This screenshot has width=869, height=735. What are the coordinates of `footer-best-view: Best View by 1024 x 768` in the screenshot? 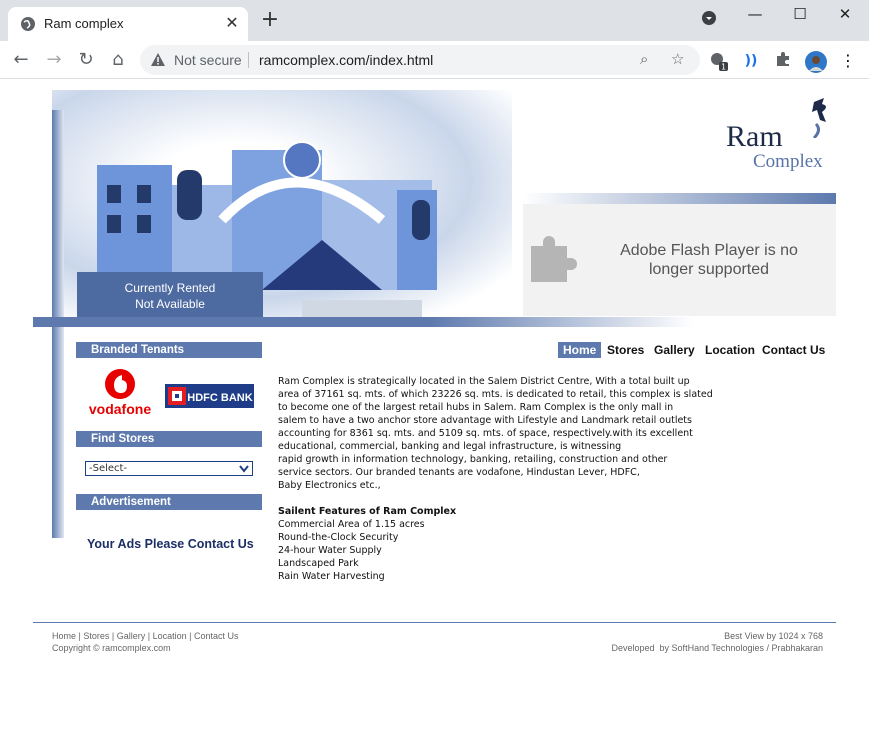 It's located at (773, 636).